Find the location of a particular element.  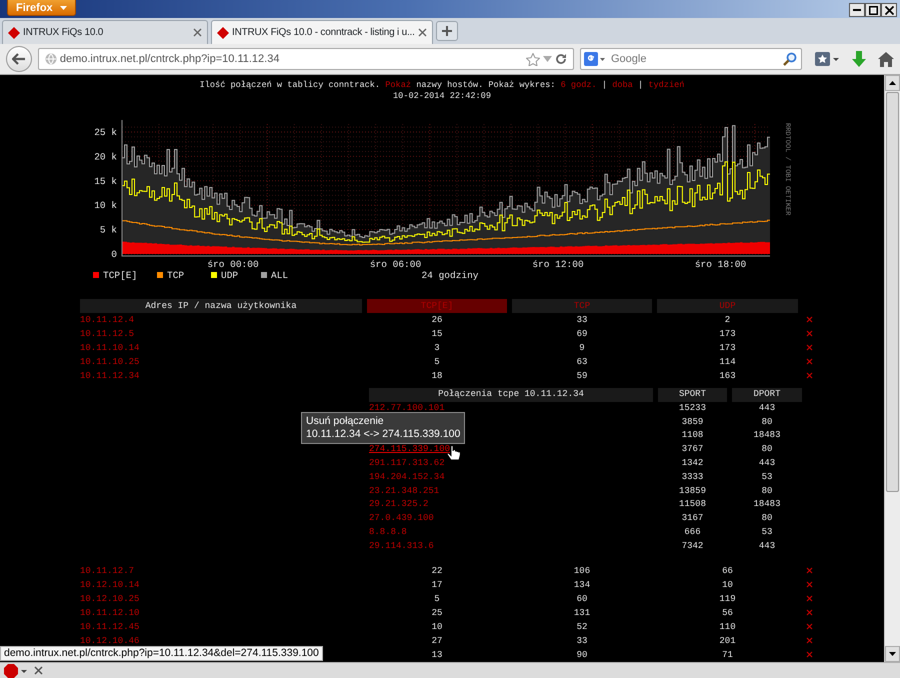

connection-link: 27.0.439.100 is located at coordinates (401, 518).